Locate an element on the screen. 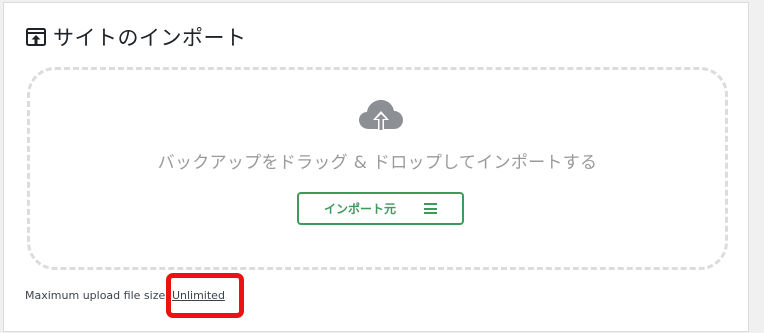  highlight-annotation is located at coordinates (205, 295).